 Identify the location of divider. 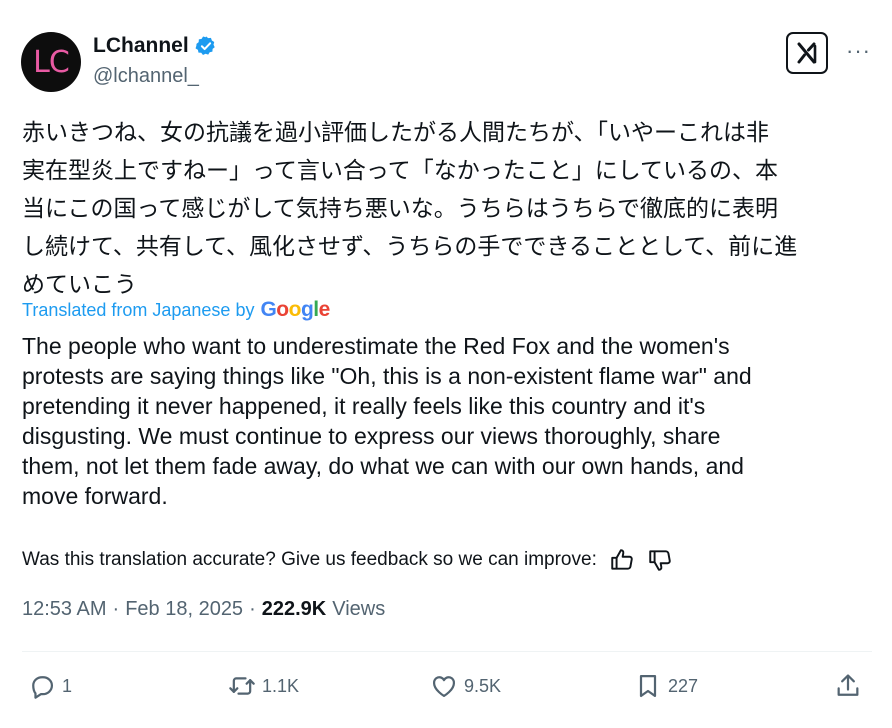
(447, 651).